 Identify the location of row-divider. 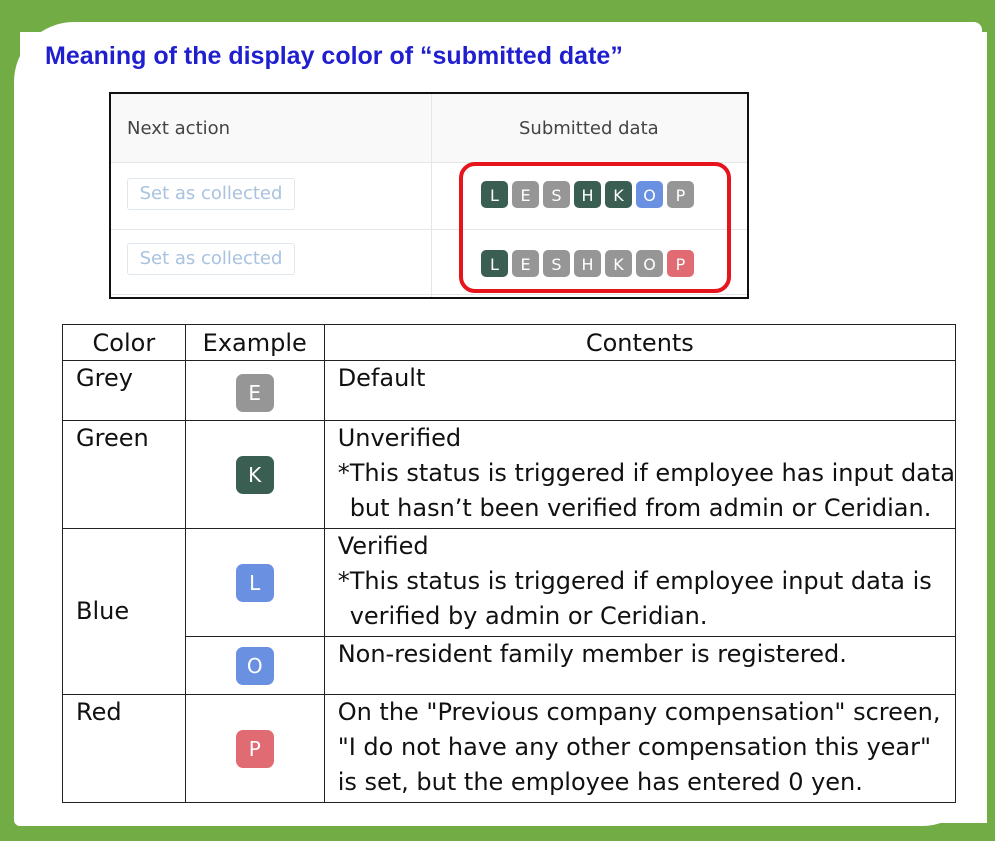
(429, 294).